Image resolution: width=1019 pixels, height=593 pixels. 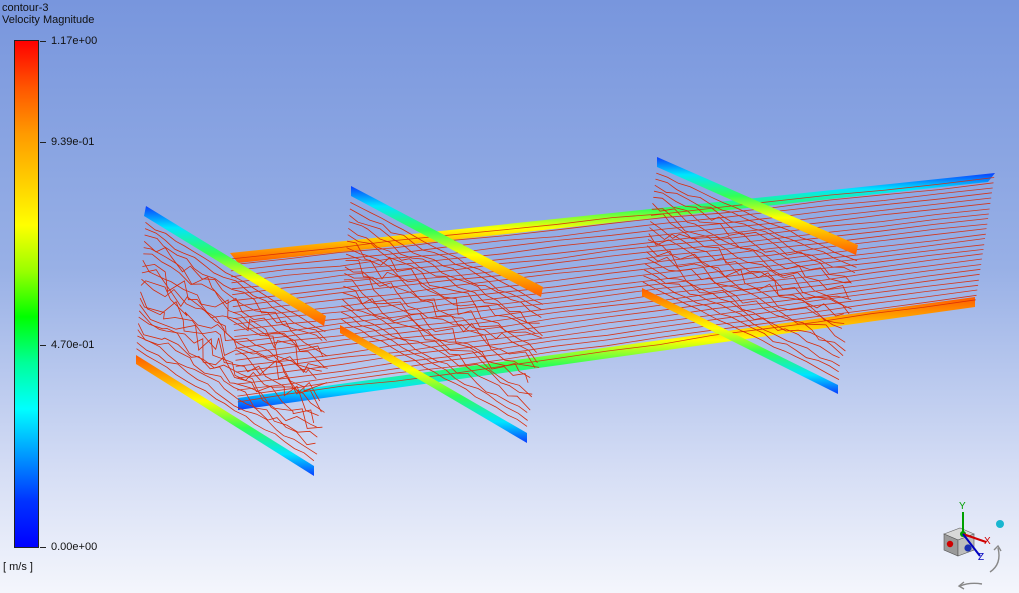 What do you see at coordinates (74, 41) in the screenshot?
I see `legend-max-label: 1.17e+00` at bounding box center [74, 41].